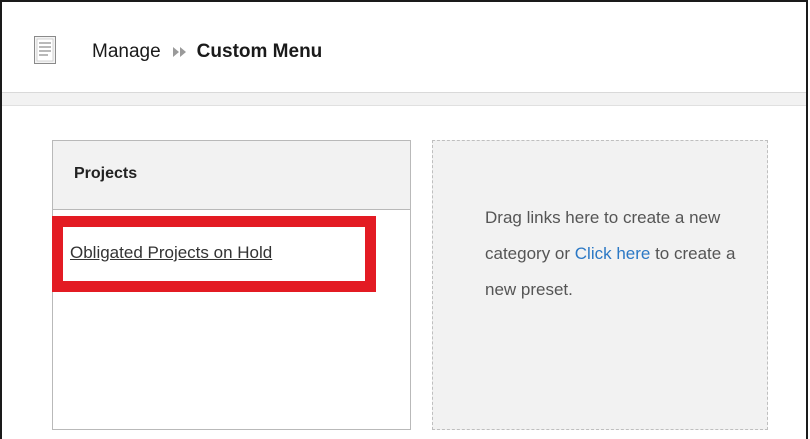 The width and height of the screenshot is (810, 439). I want to click on category-header: Projects, so click(231, 175).